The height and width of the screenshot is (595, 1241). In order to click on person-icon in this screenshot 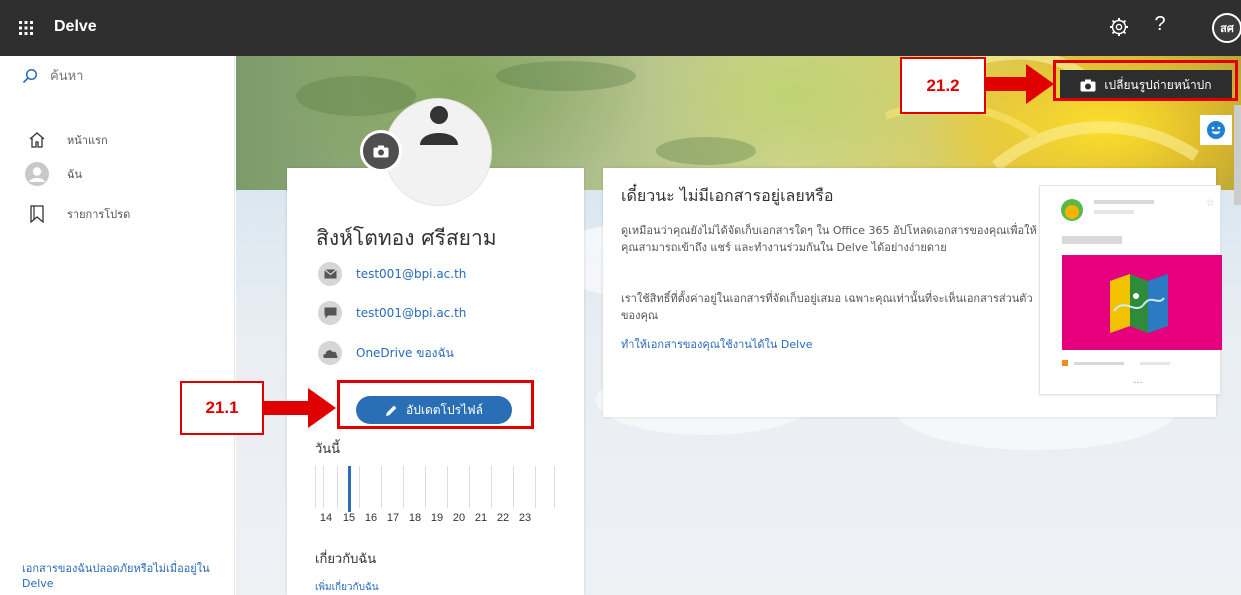, I will do `click(37, 174)`.